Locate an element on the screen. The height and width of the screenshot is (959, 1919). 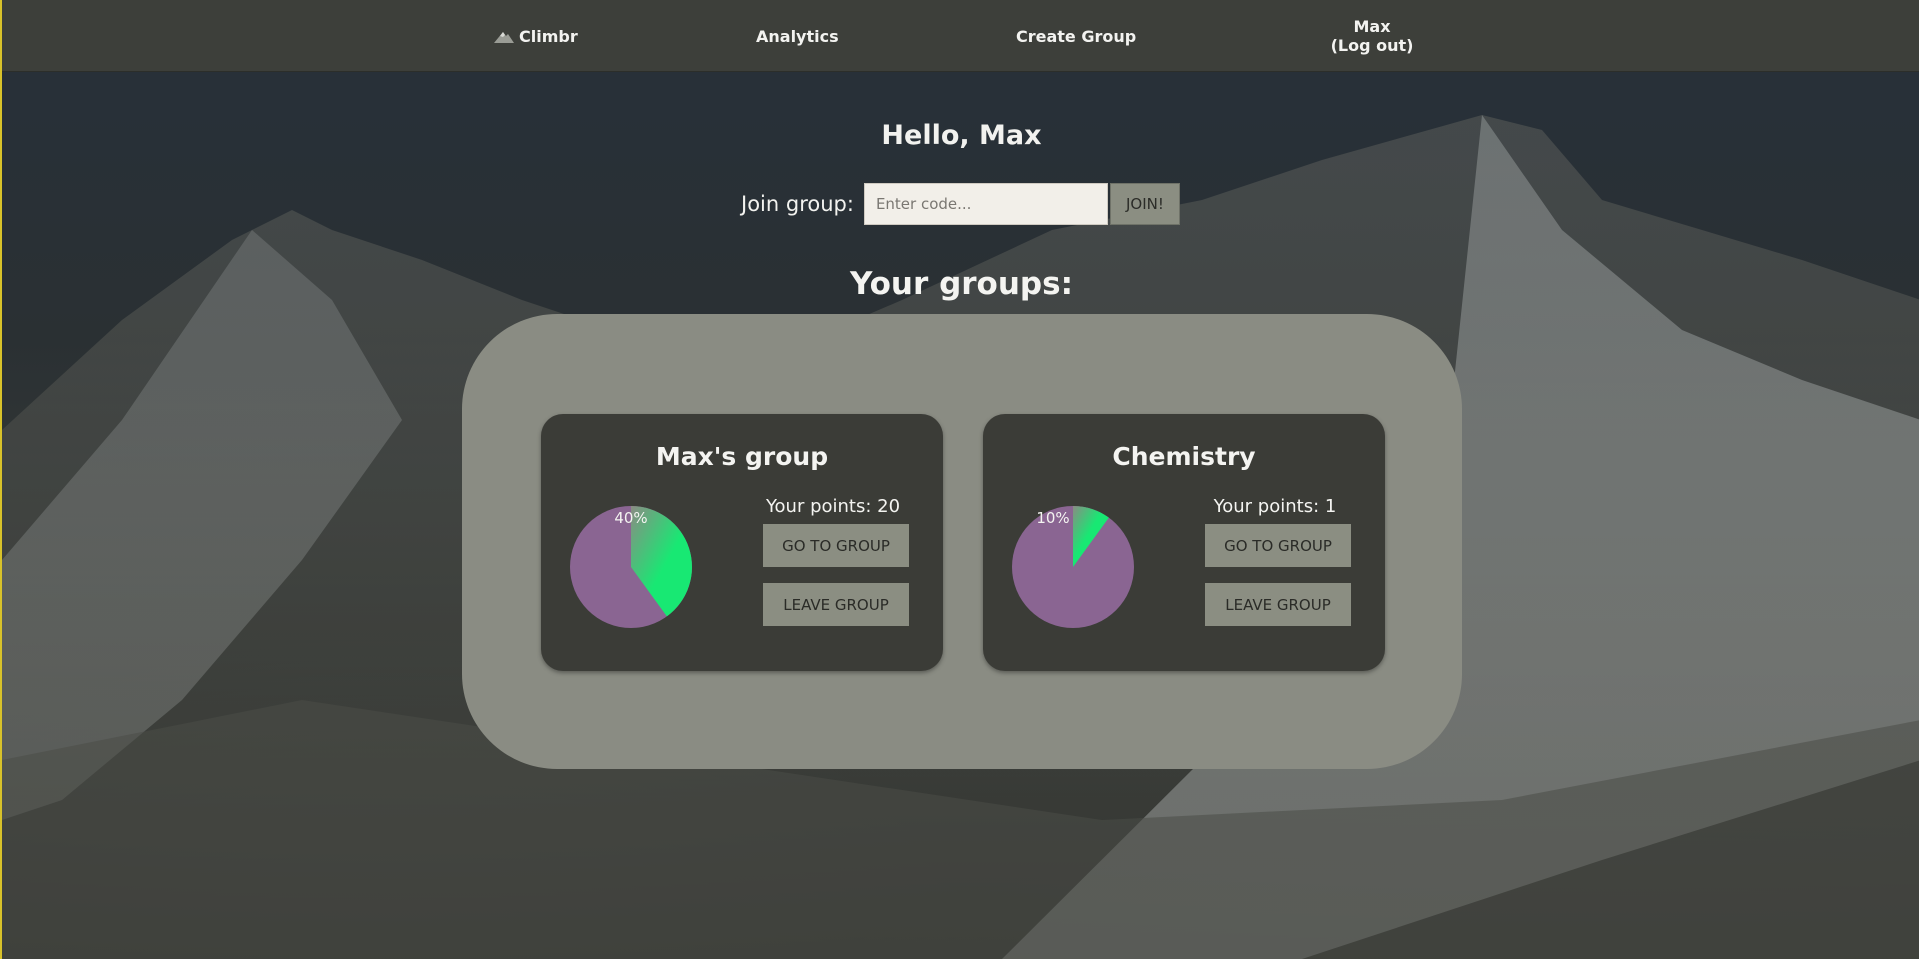
greeting-heading: Hello, Max is located at coordinates (961, 135).